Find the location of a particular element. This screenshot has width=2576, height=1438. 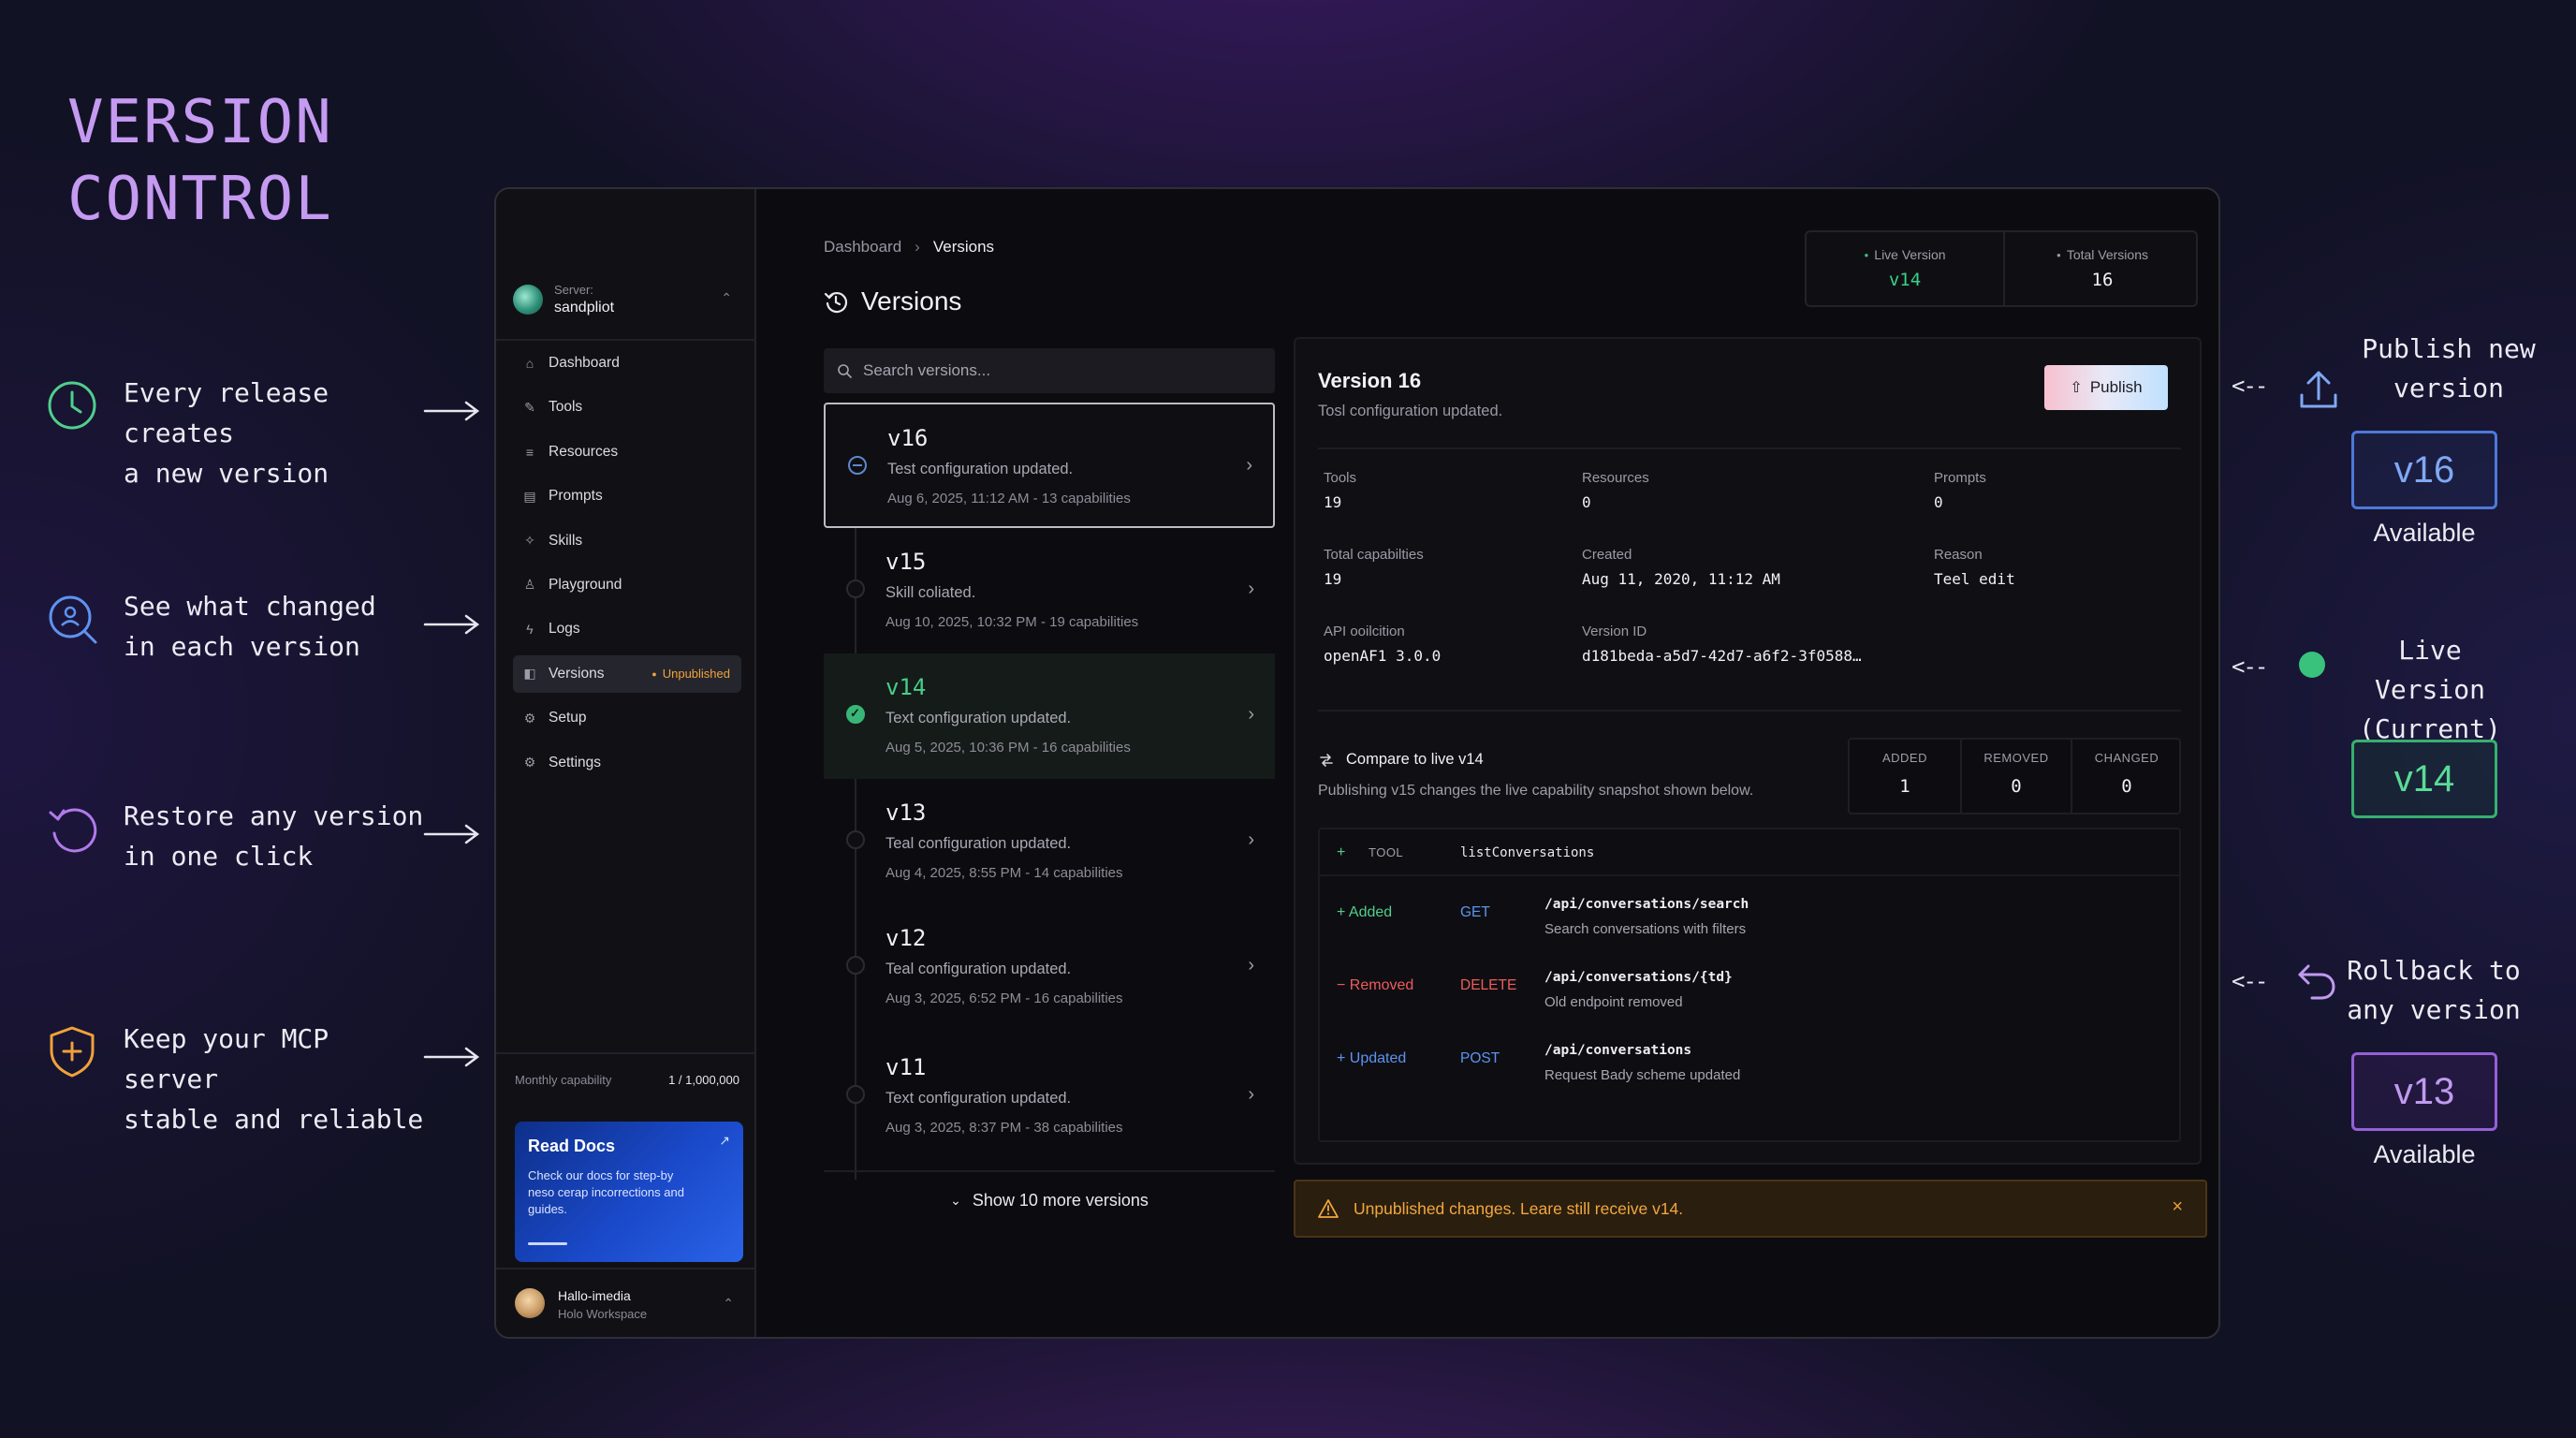

chevron-updown-icon: ⌃ is located at coordinates (728, 1303).